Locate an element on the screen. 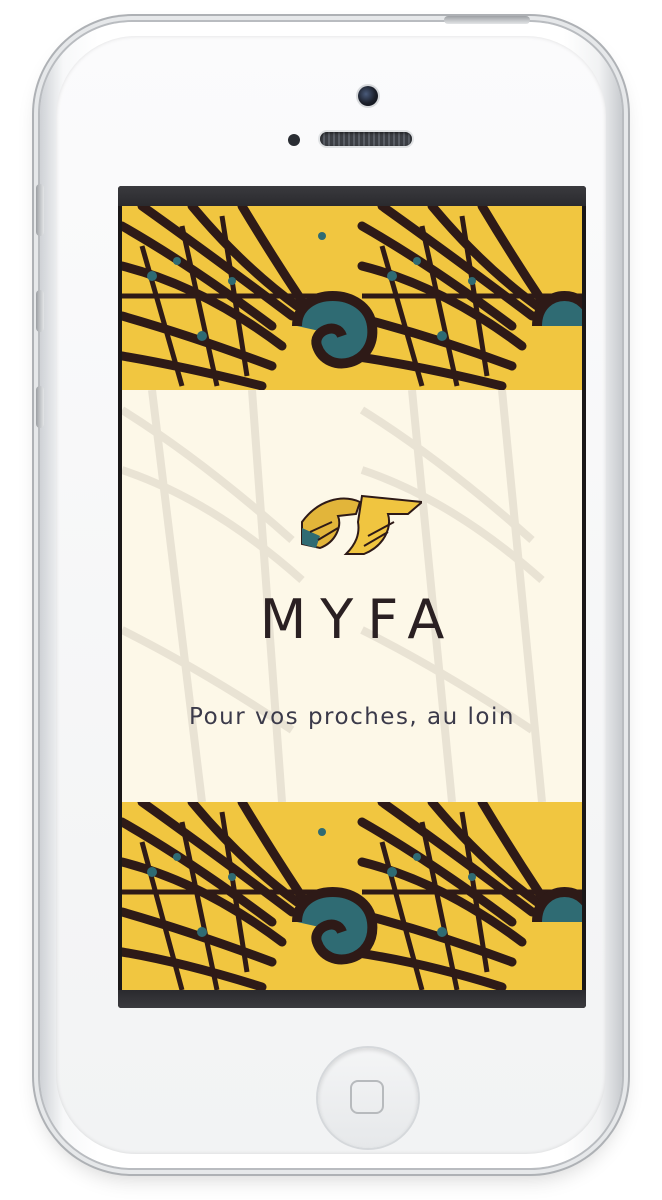  home-button is located at coordinates (368, 1098).